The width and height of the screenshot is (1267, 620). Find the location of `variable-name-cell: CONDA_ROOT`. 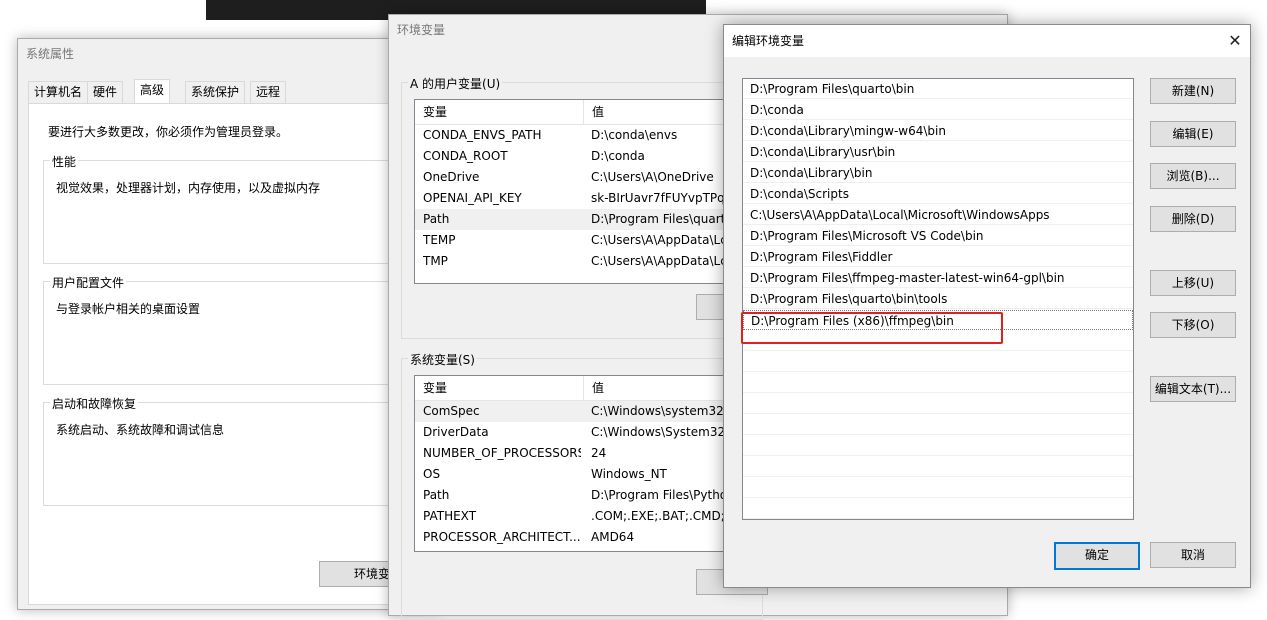

variable-name-cell: CONDA_ROOT is located at coordinates (465, 156).